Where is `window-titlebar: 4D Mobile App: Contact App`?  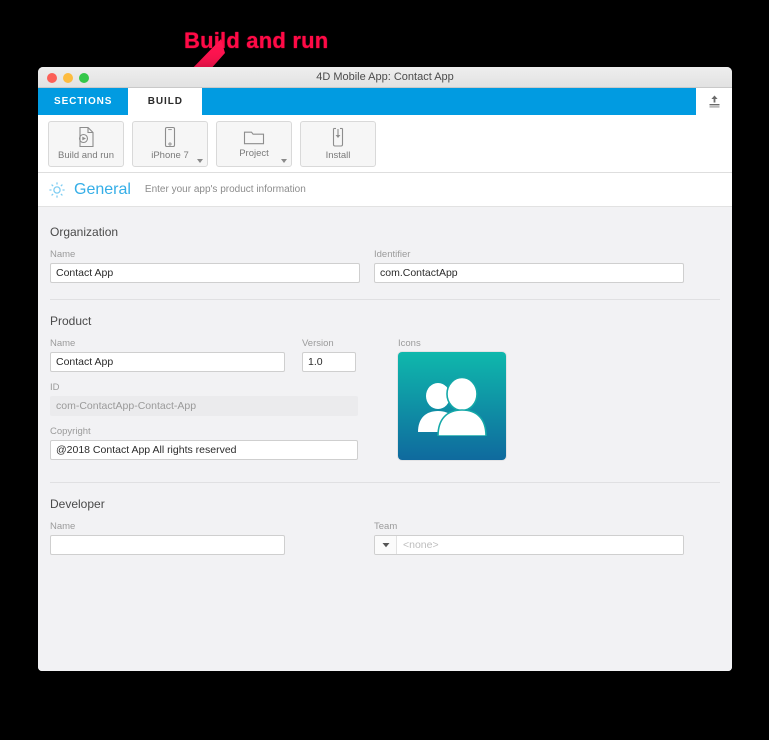
window-titlebar: 4D Mobile App: Contact App is located at coordinates (385, 77).